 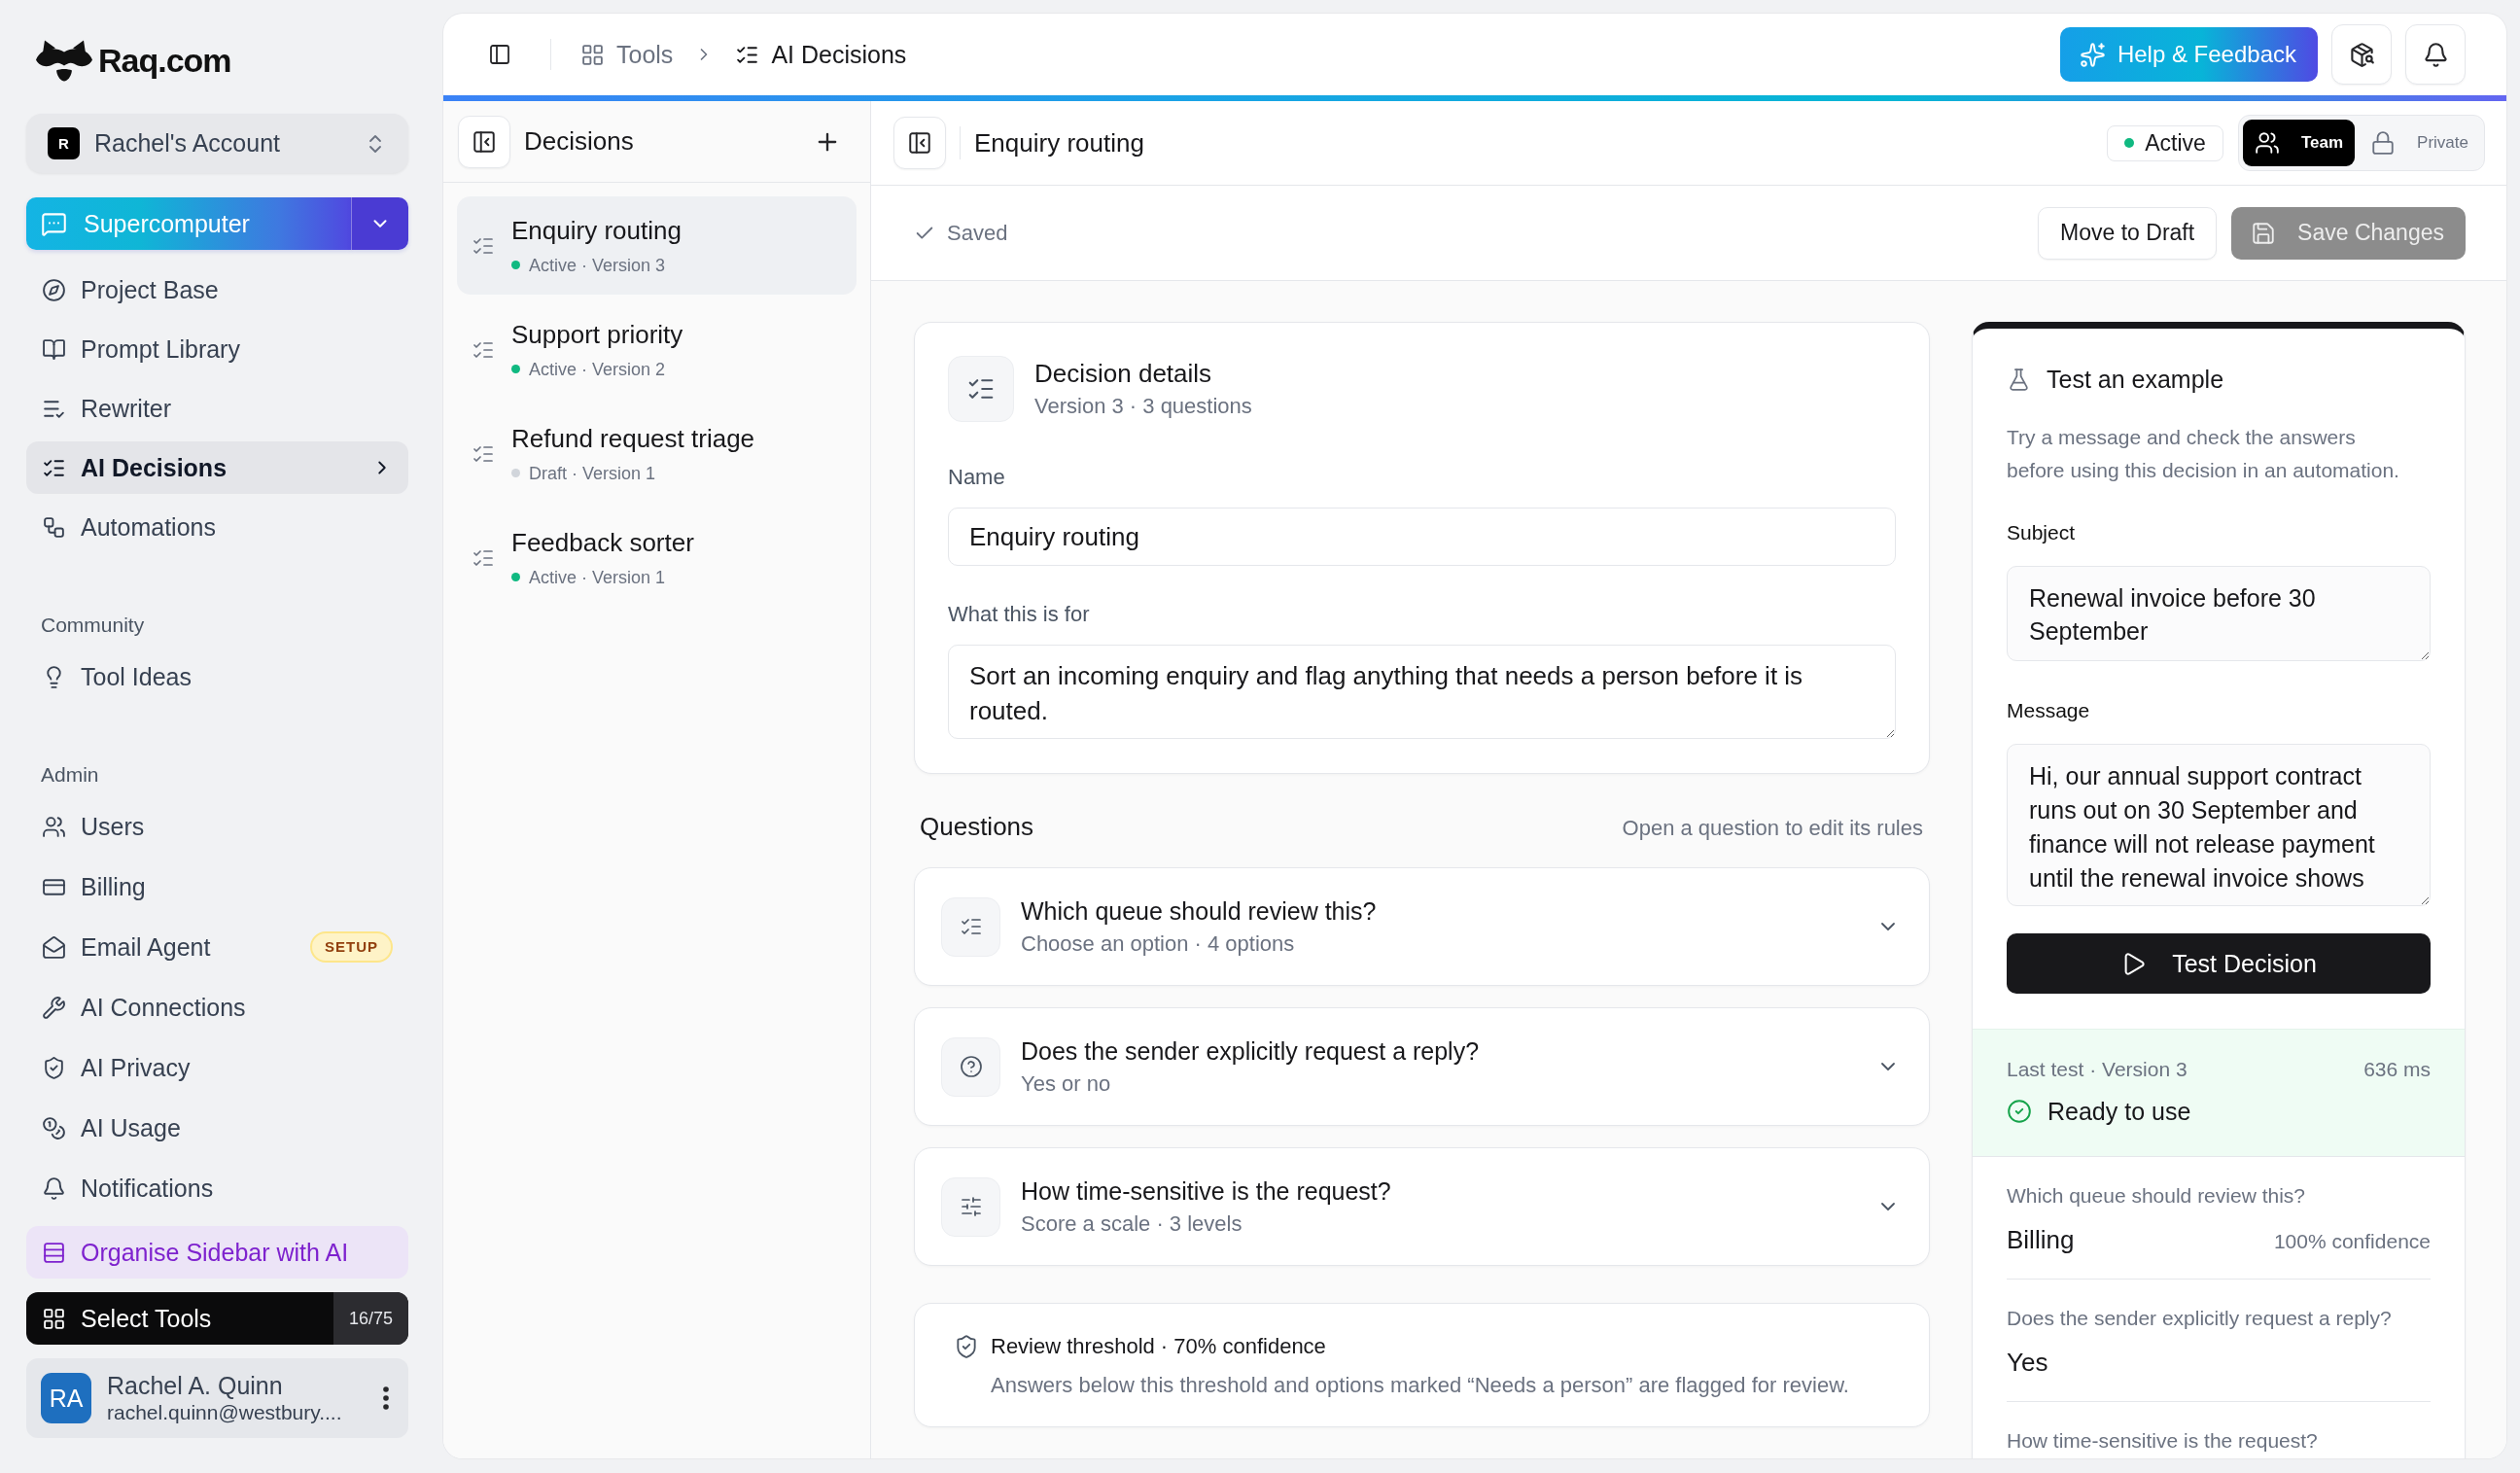 I want to click on sidebar-panel-icon, so click(x=499, y=54).